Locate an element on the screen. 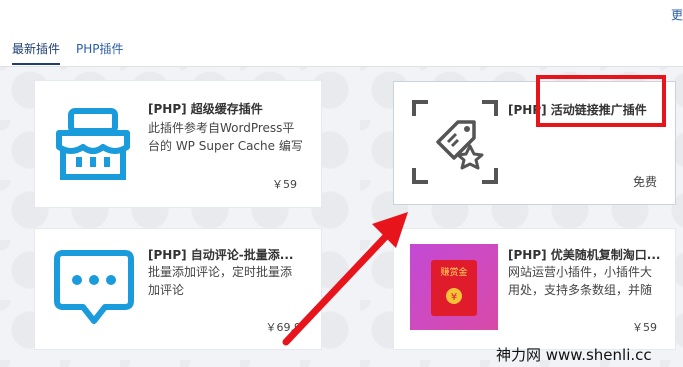 The image size is (683, 367). highlight-box is located at coordinates (601, 101).